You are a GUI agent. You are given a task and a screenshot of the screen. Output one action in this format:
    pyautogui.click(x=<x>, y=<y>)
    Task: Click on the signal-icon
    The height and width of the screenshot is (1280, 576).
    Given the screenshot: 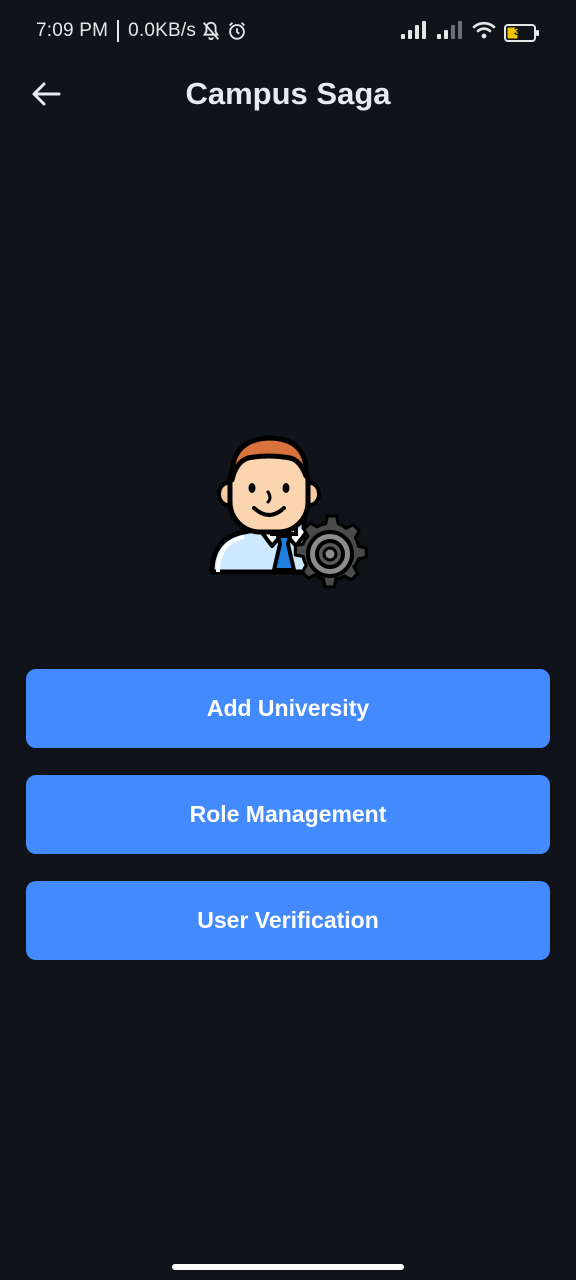 What is the action you would take?
    pyautogui.click(x=414, y=32)
    